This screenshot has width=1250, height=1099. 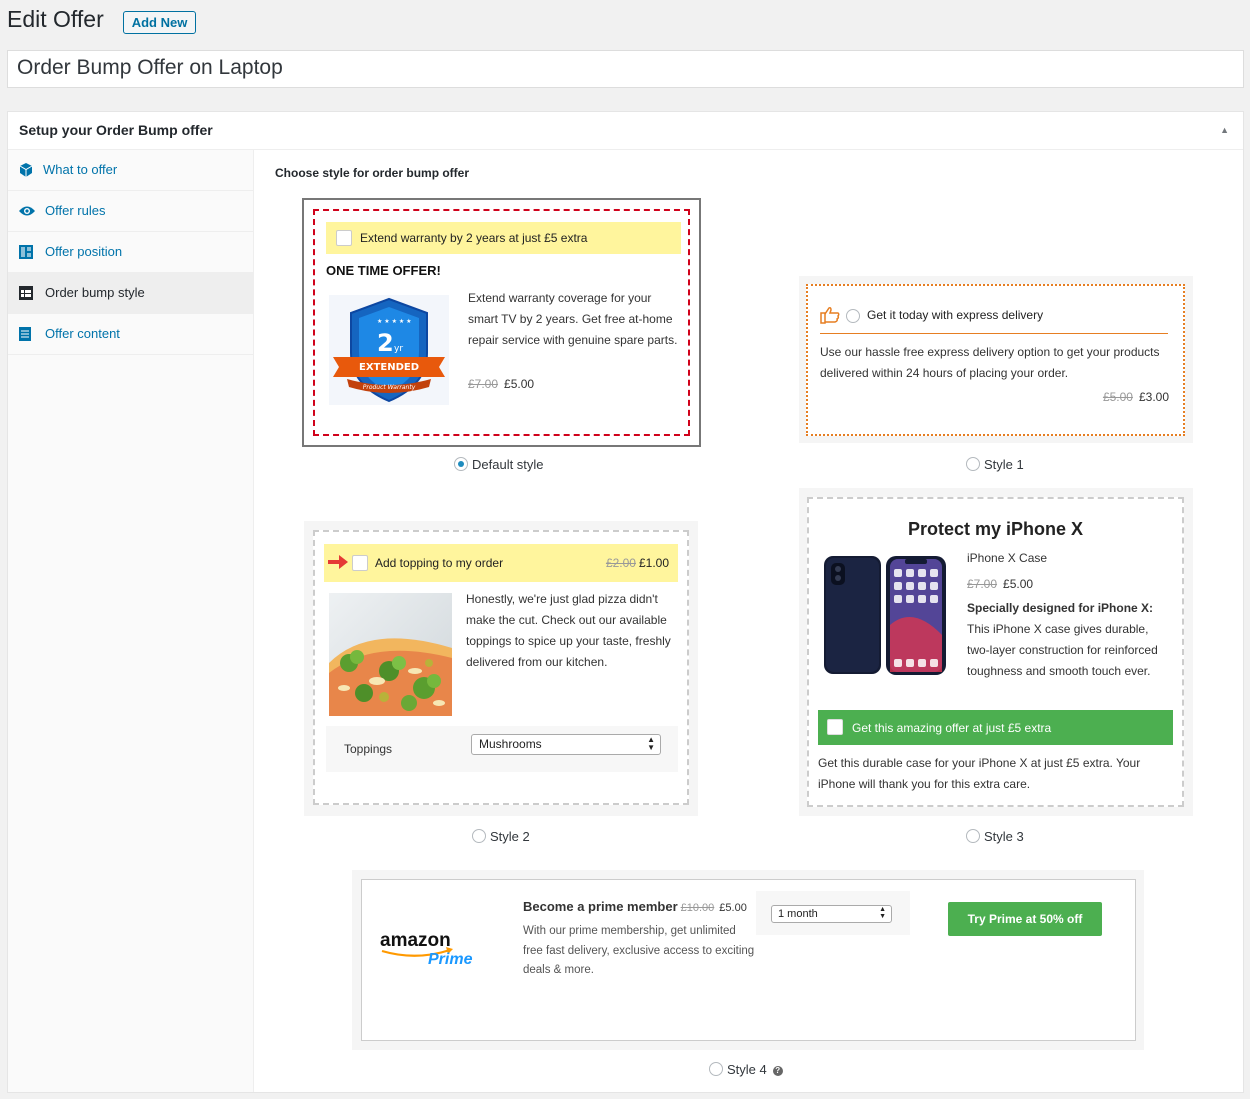 What do you see at coordinates (777, 1071) in the screenshot?
I see `help-icon: ?` at bounding box center [777, 1071].